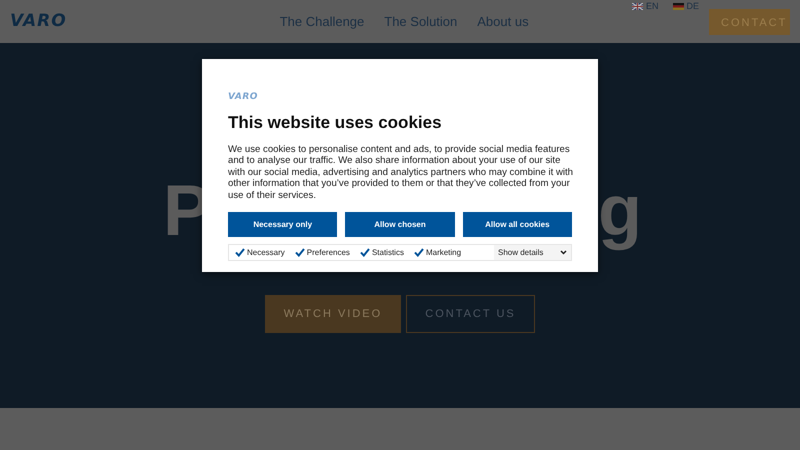 The height and width of the screenshot is (450, 800). I want to click on consent-button: Necessary only, so click(283, 224).